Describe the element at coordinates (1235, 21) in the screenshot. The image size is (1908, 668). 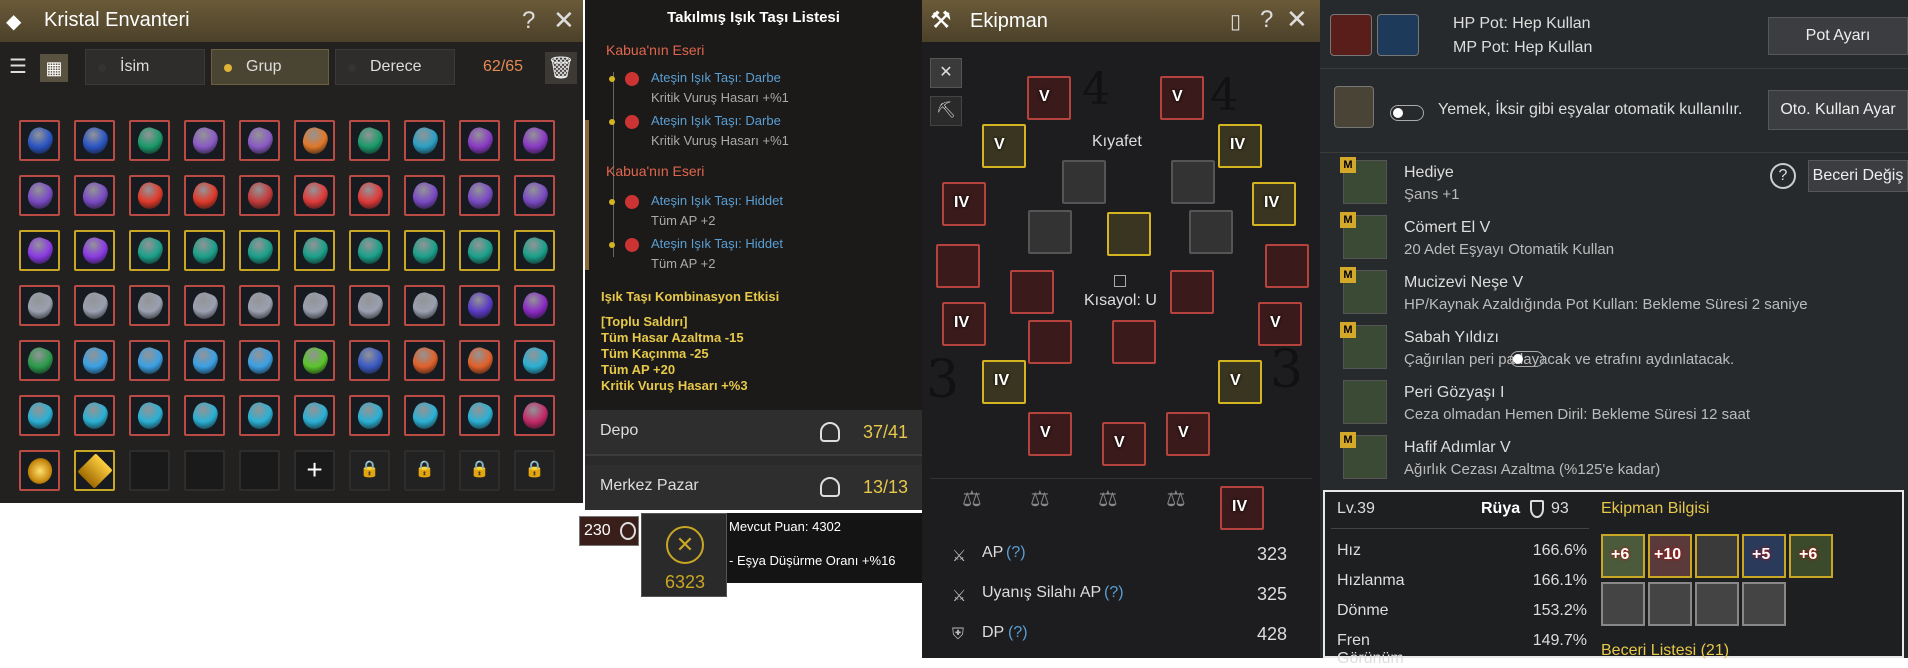
I see `document-icon: ▯` at that location.